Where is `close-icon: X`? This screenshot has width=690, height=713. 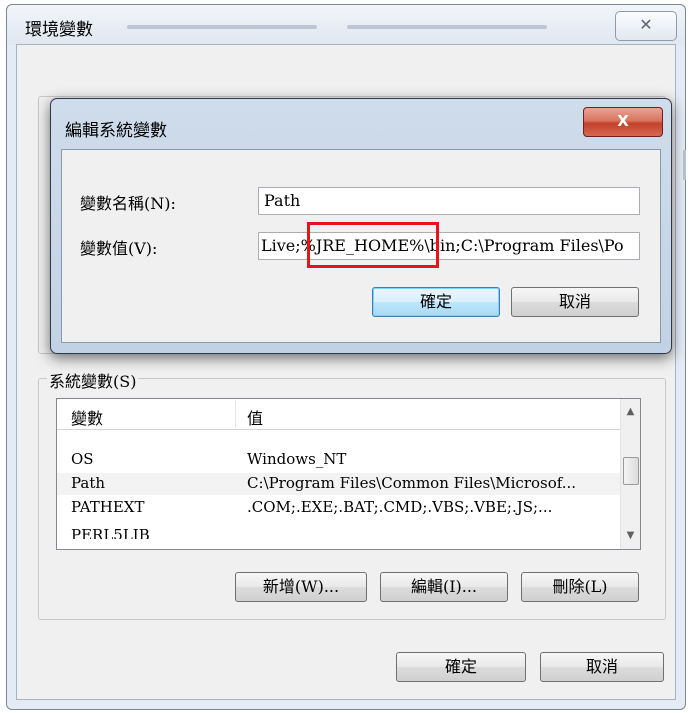
close-icon: X is located at coordinates (623, 121).